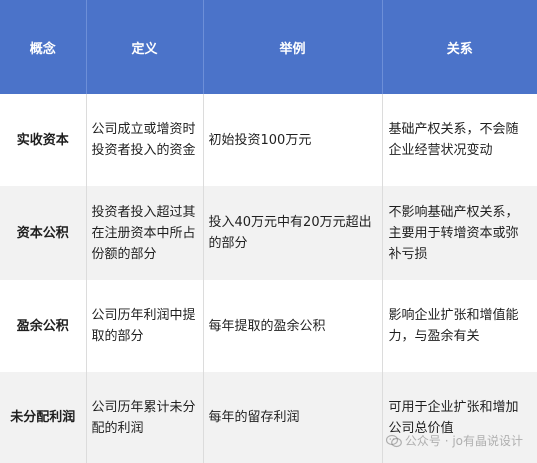  I want to click on header-concept: 概念, so click(43, 47).